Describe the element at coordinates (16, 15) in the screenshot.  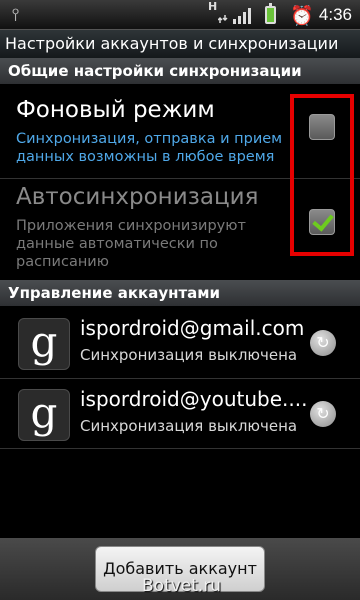
I see `usb-icon: ⫯` at that location.